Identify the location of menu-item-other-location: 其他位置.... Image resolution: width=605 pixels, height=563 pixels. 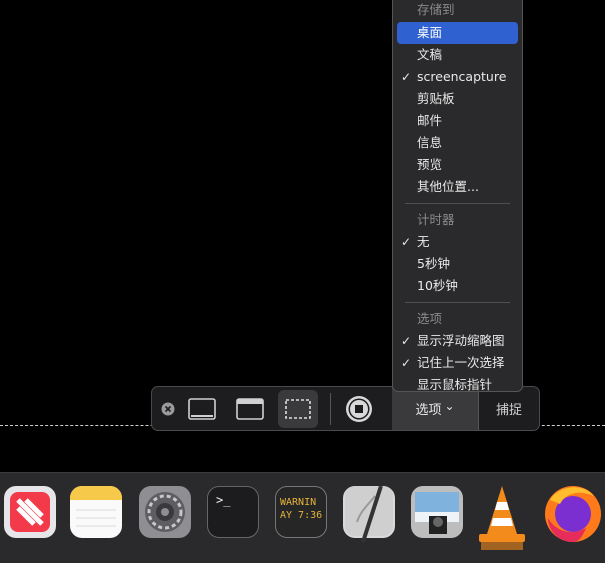
(457, 187).